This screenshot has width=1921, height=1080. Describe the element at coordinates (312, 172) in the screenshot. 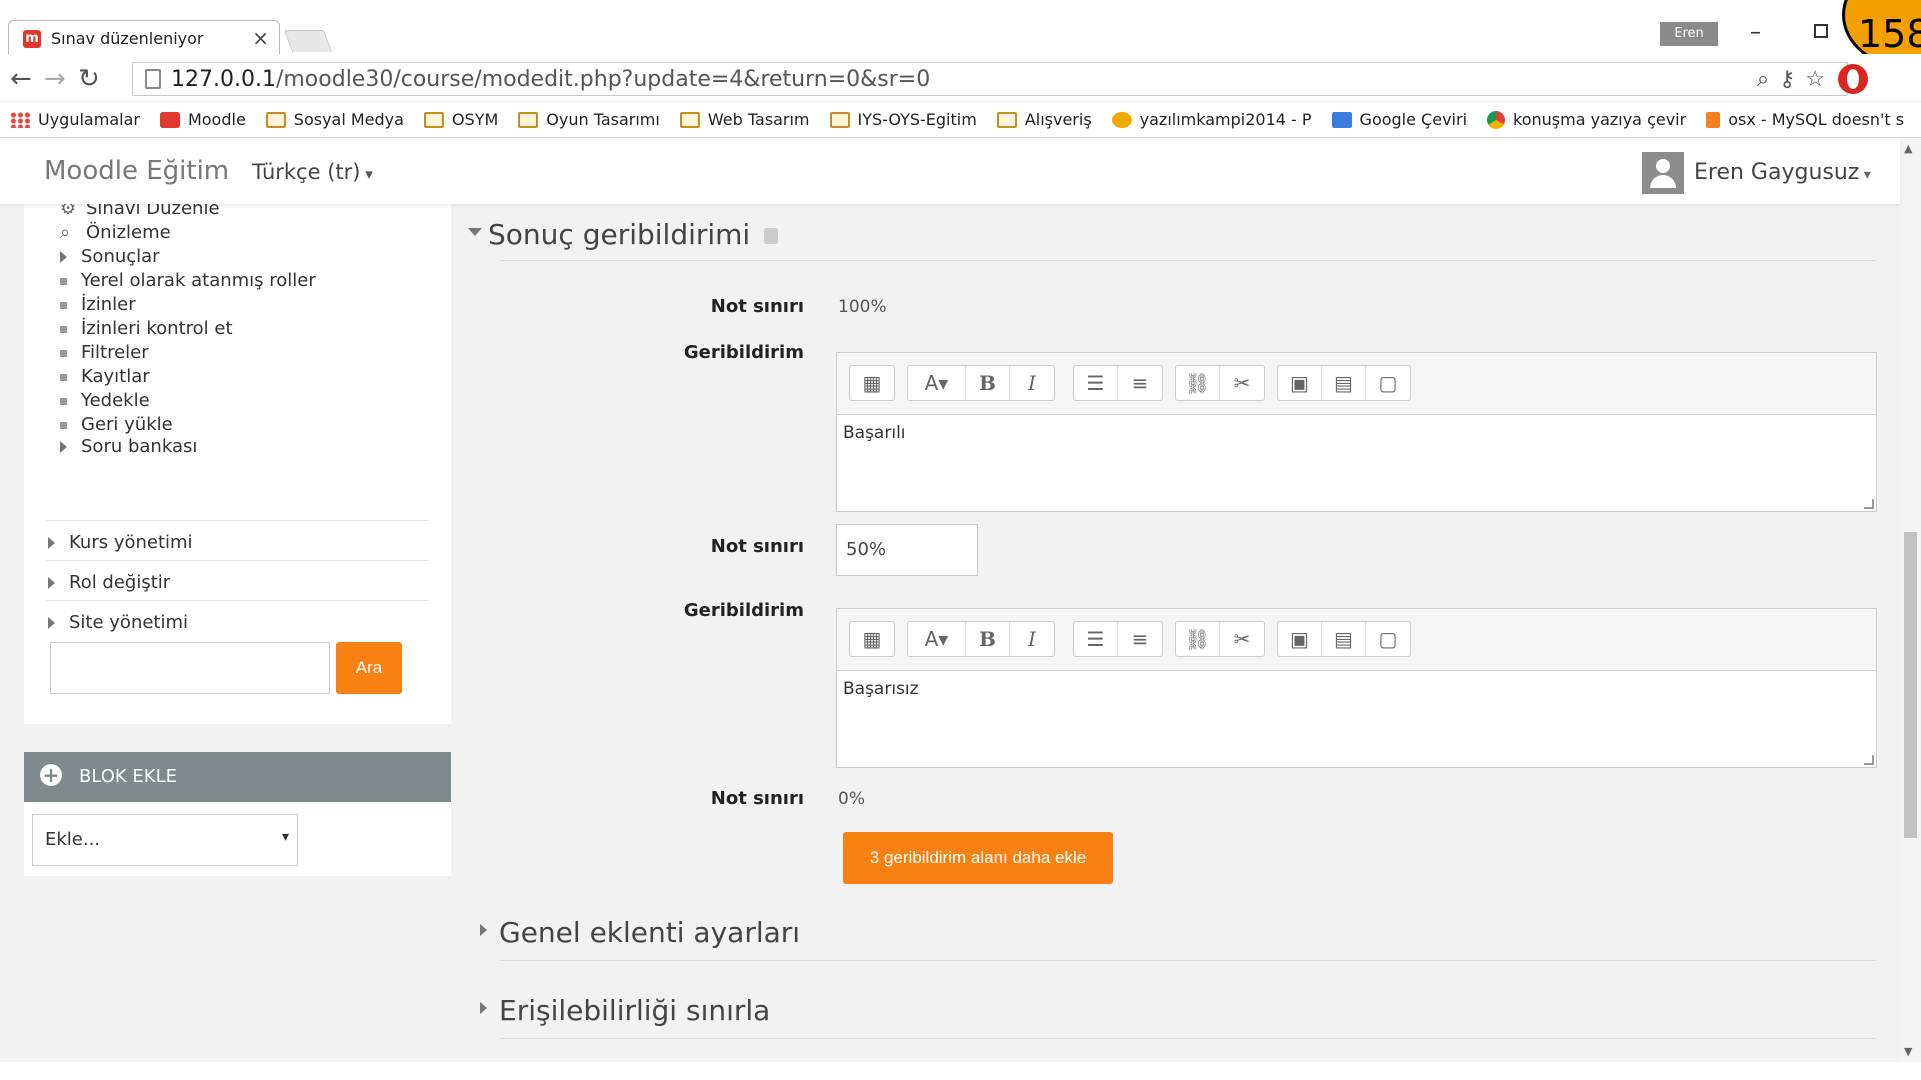

I see `language-menu: Türkçe (tr)` at that location.